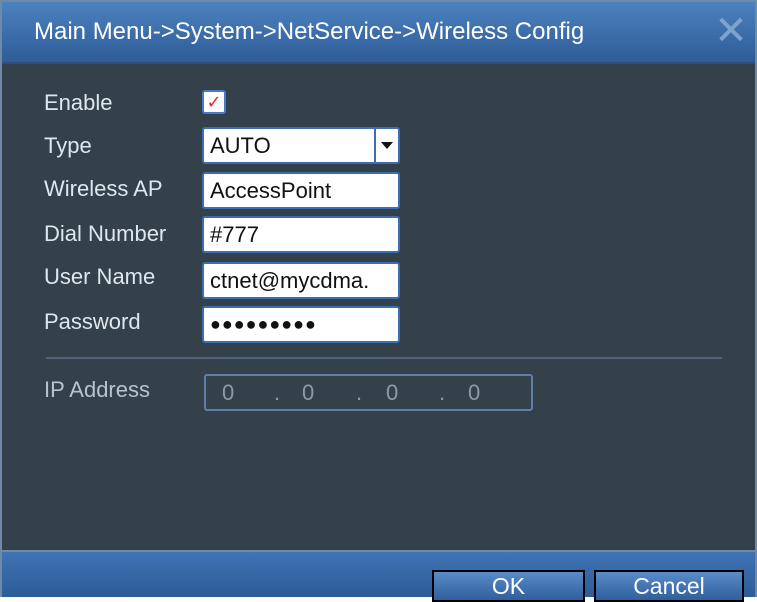  What do you see at coordinates (301, 280) in the screenshot?
I see `user-name-input: ctnet@mycdma.` at bounding box center [301, 280].